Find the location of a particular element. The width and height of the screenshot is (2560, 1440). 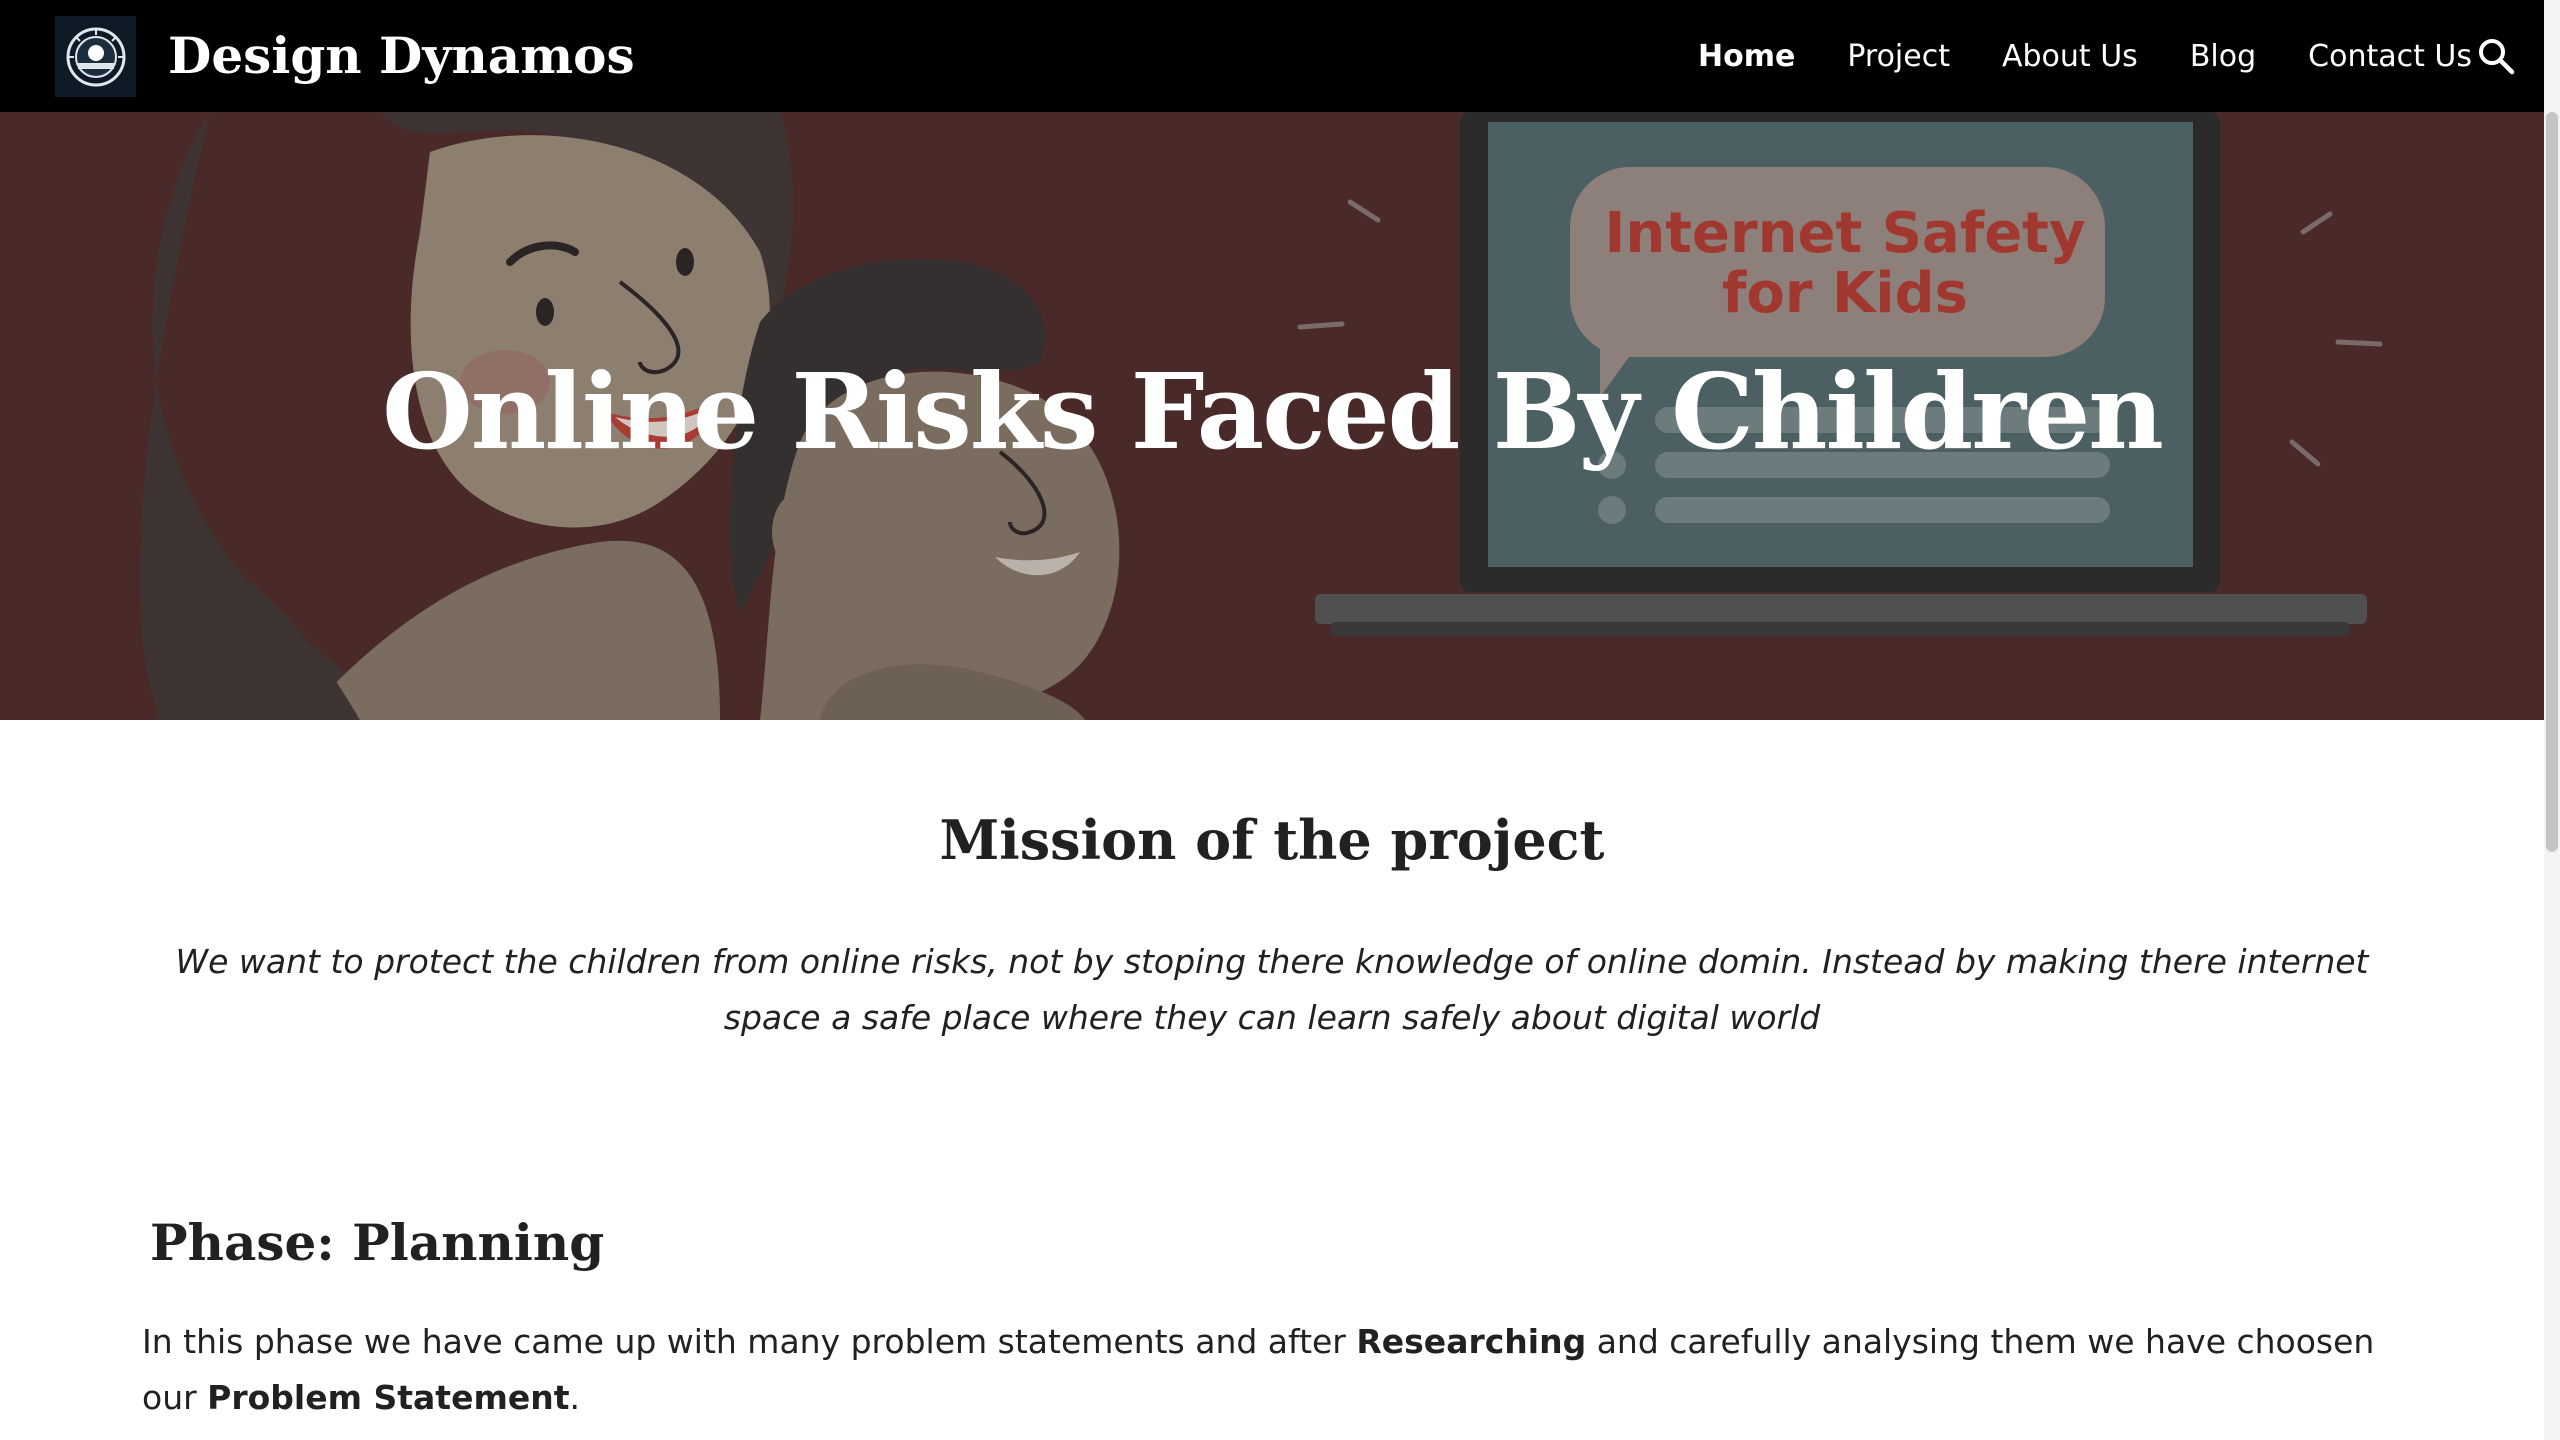

nav-contact-us: Contact Us is located at coordinates (2390, 56).